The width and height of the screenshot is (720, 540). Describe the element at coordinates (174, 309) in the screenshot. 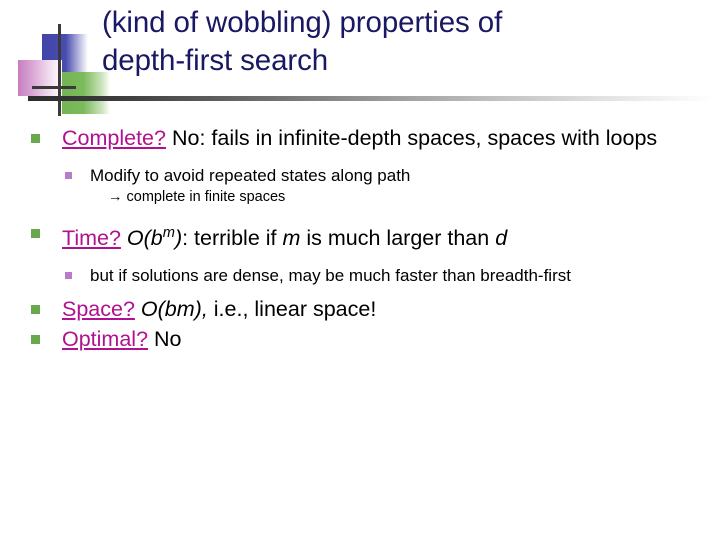

I see `formula-space: O(bm),` at that location.